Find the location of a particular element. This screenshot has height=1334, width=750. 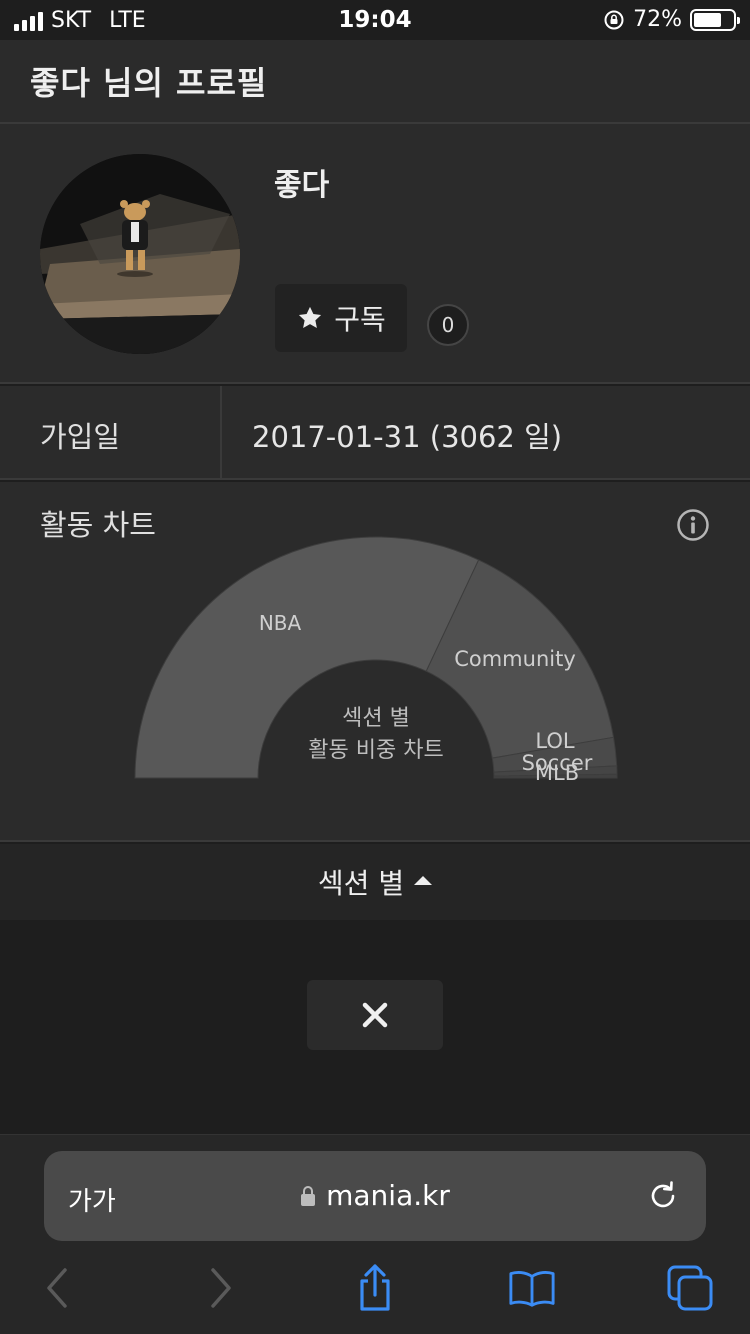

divider is located at coordinates (221, 433).